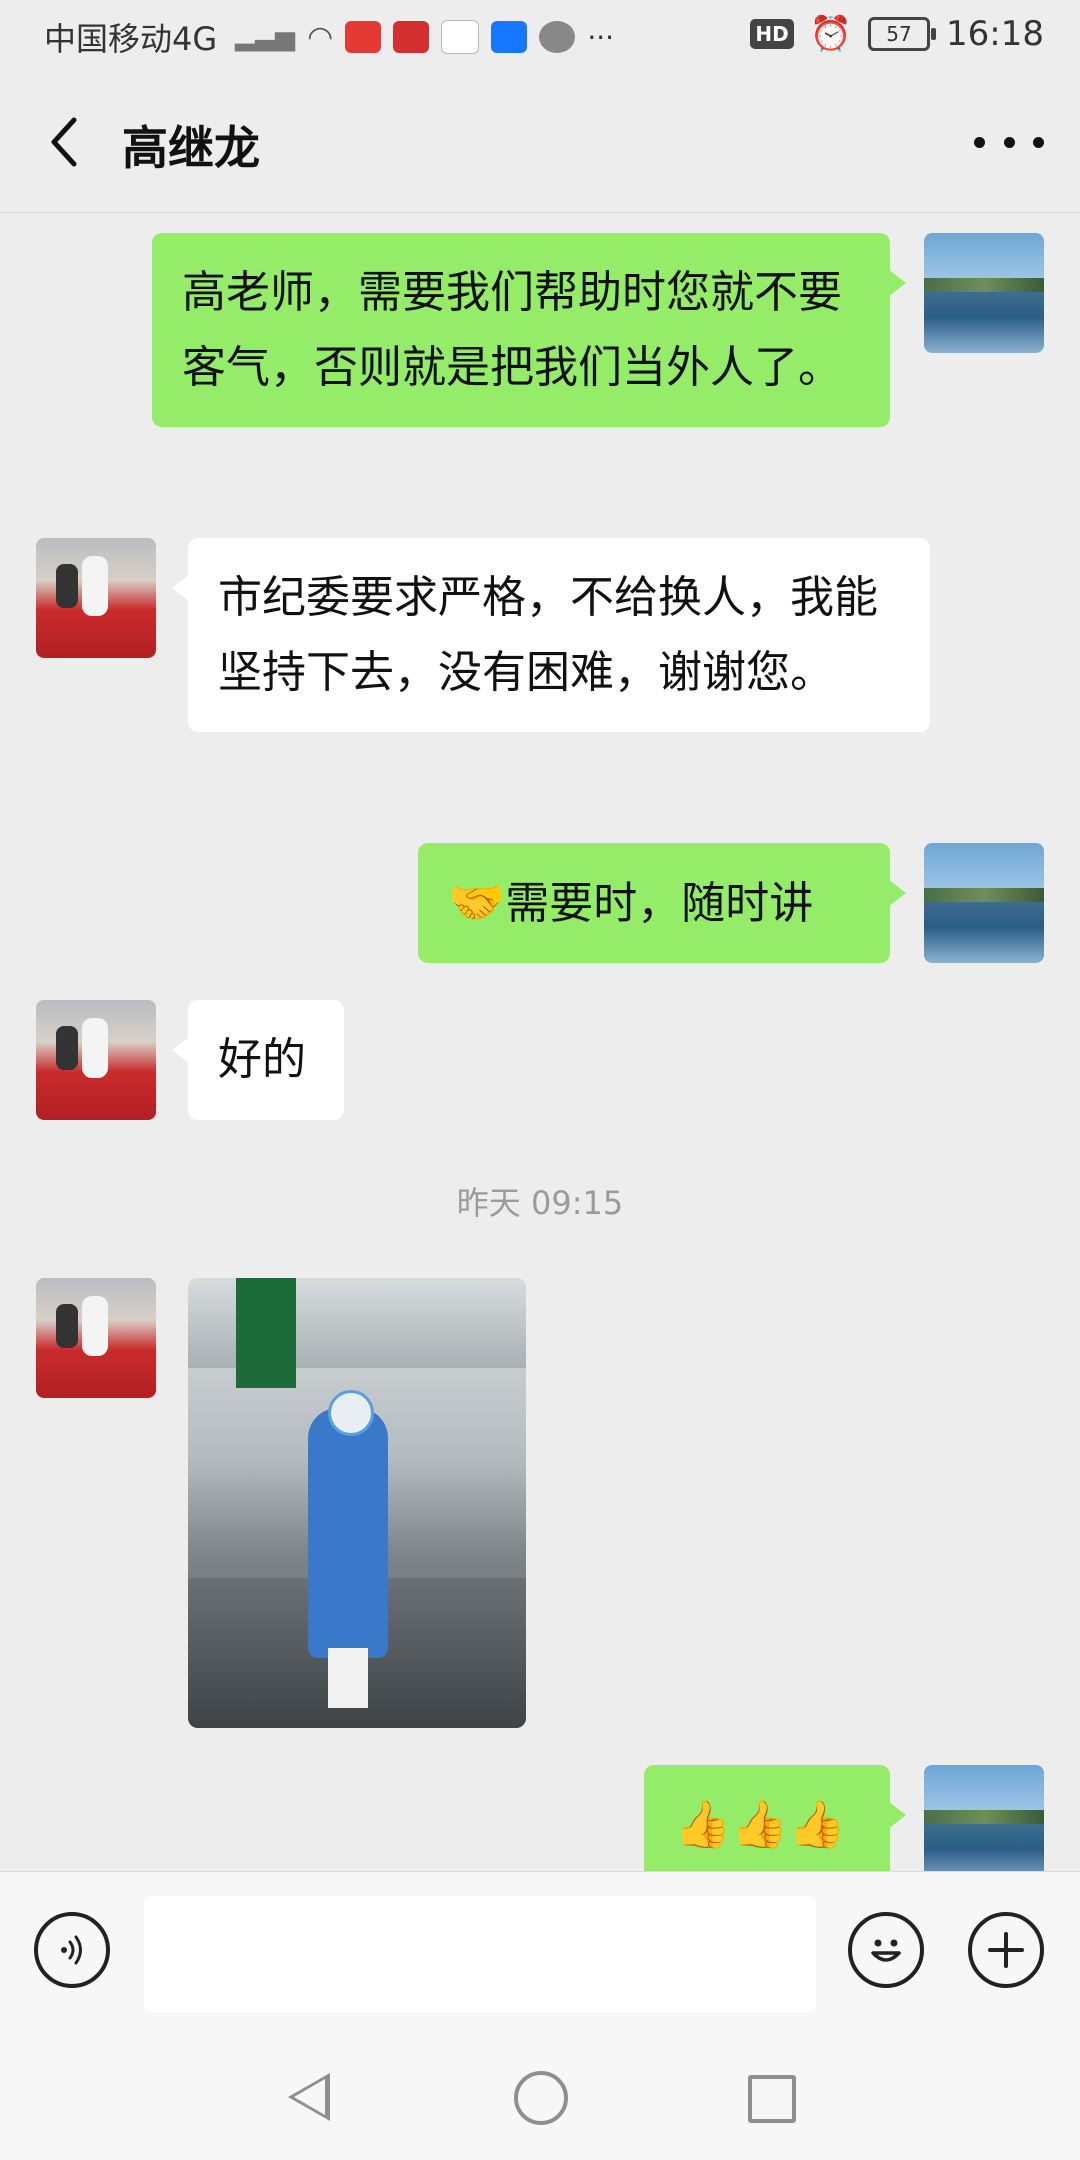 The image size is (1080, 2160). Describe the element at coordinates (262, 1059) in the screenshot. I see `message-text: 好的` at that location.